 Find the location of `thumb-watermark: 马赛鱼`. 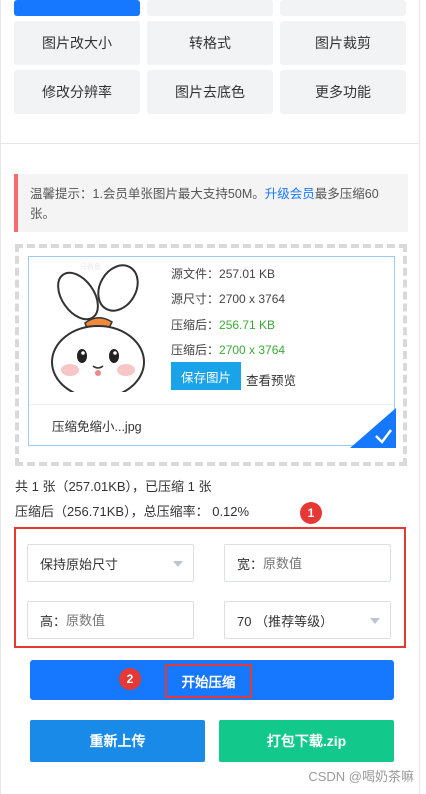

thumb-watermark: 马赛鱼 is located at coordinates (90, 266).